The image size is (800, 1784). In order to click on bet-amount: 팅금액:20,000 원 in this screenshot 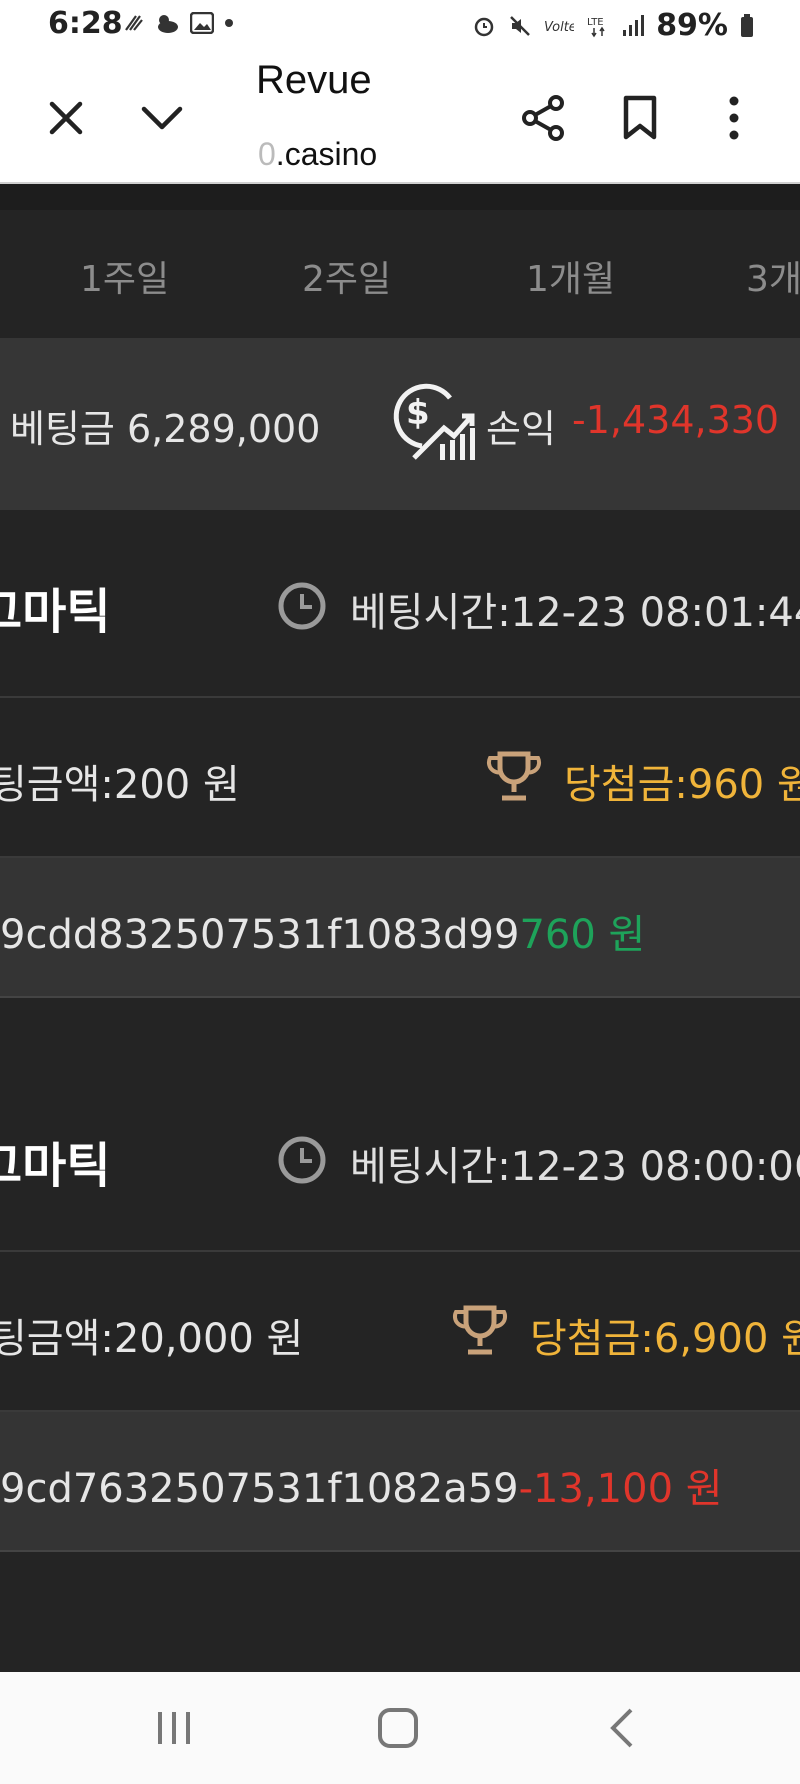, I will do `click(152, 1339)`.